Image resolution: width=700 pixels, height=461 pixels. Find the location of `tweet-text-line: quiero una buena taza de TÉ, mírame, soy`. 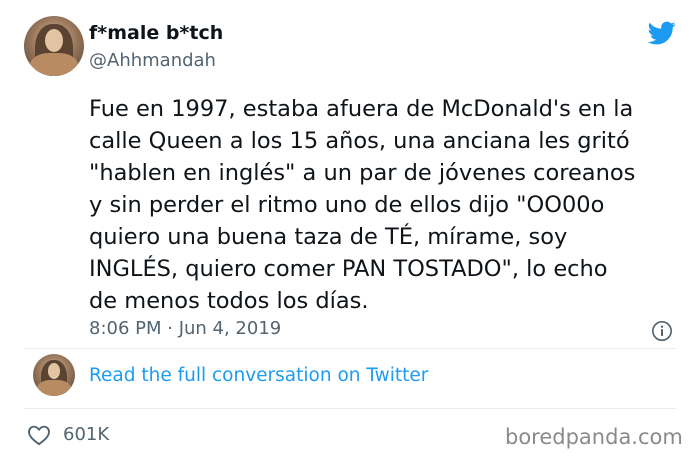

tweet-text-line: quiero una buena taza de TÉ, mírame, soy is located at coordinates (328, 237).